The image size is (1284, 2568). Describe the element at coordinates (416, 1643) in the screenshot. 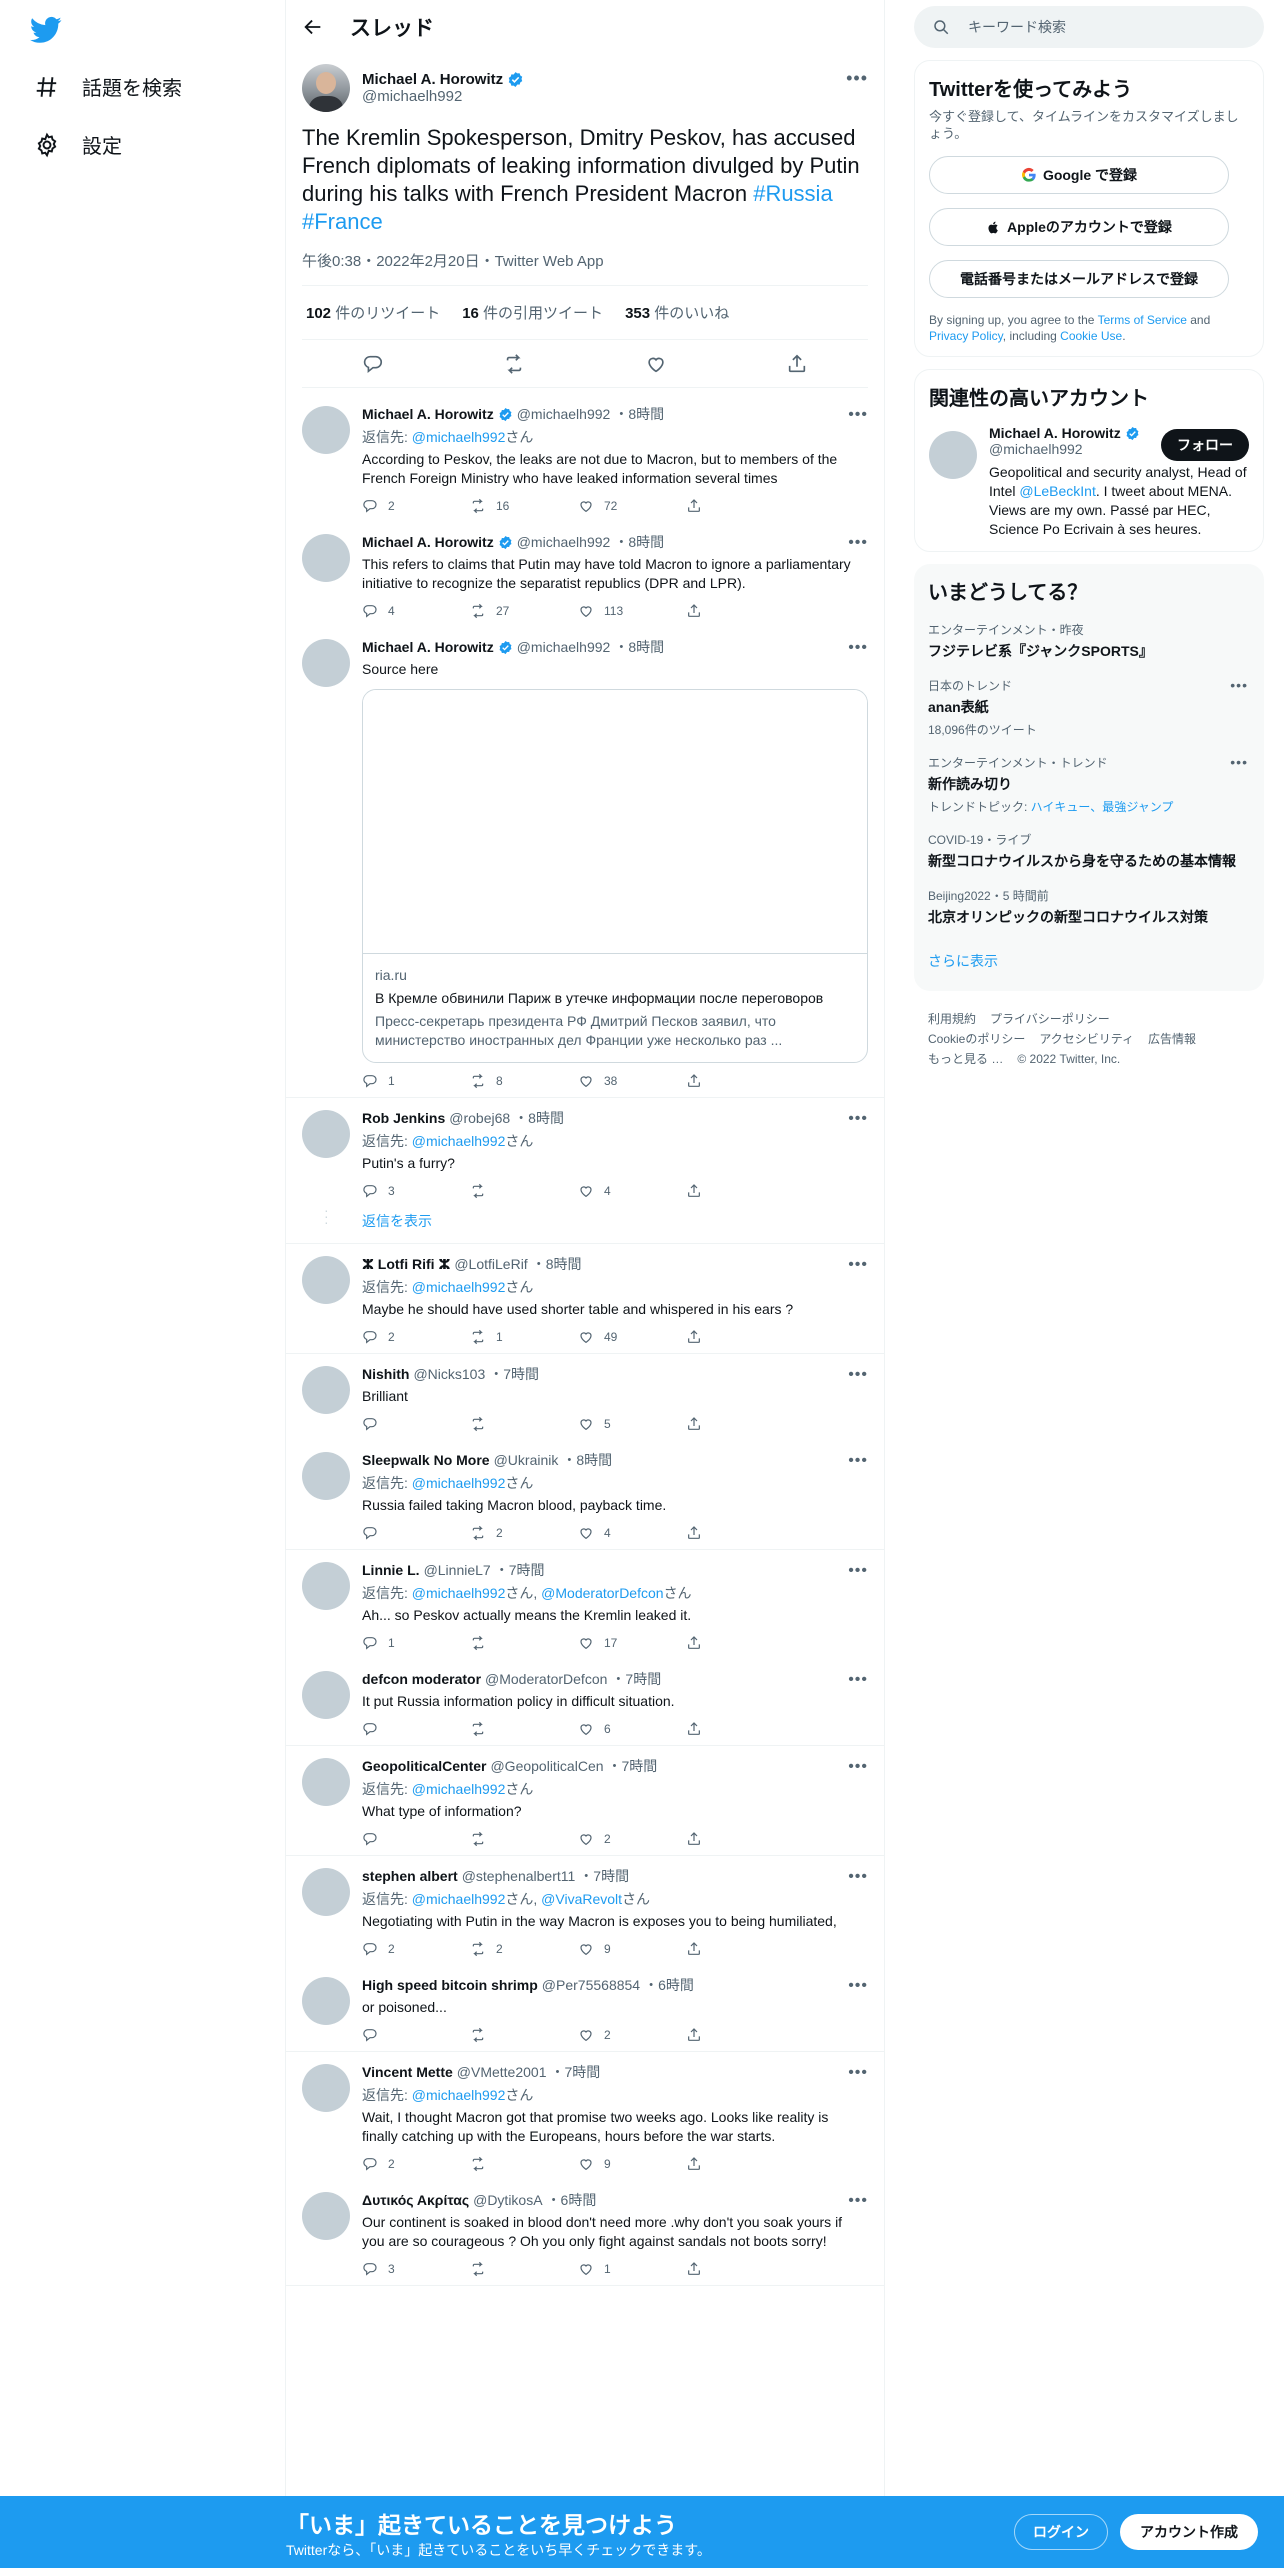

I see `reply-button: 1` at that location.